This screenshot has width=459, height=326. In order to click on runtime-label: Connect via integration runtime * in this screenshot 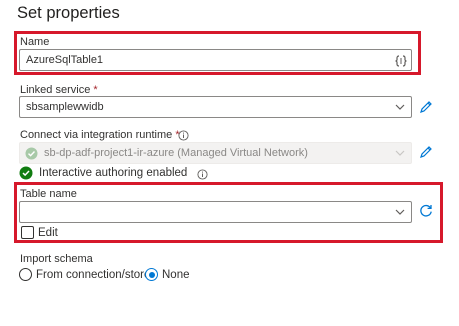, I will do `click(100, 135)`.